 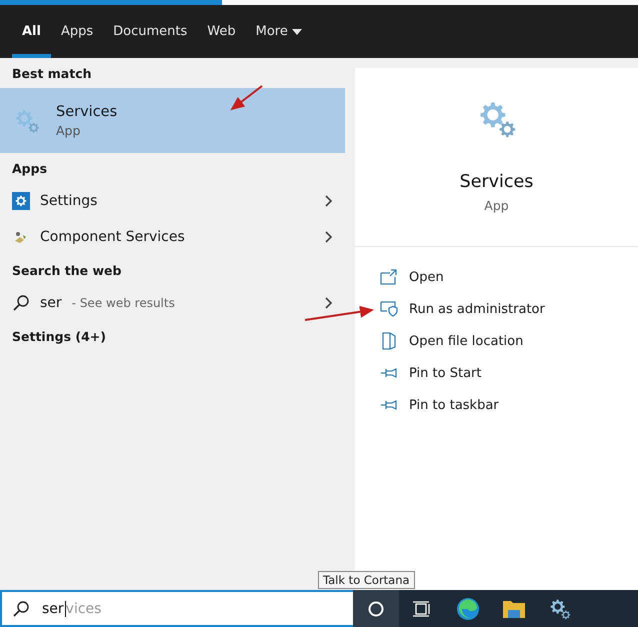 I want to click on action-item: Open file location, so click(x=508, y=341).